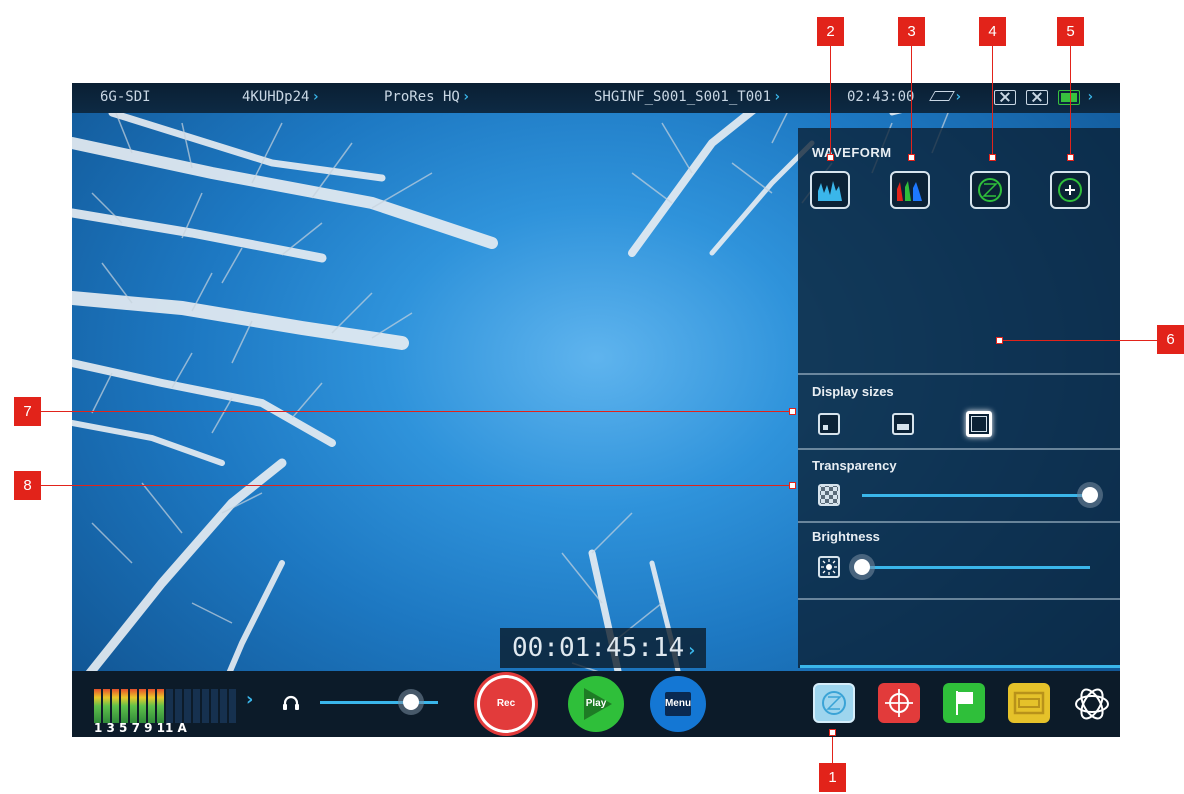 This screenshot has height=794, width=1184. Describe the element at coordinates (422, 97) in the screenshot. I see `codec-label: ProRes HQ` at that location.